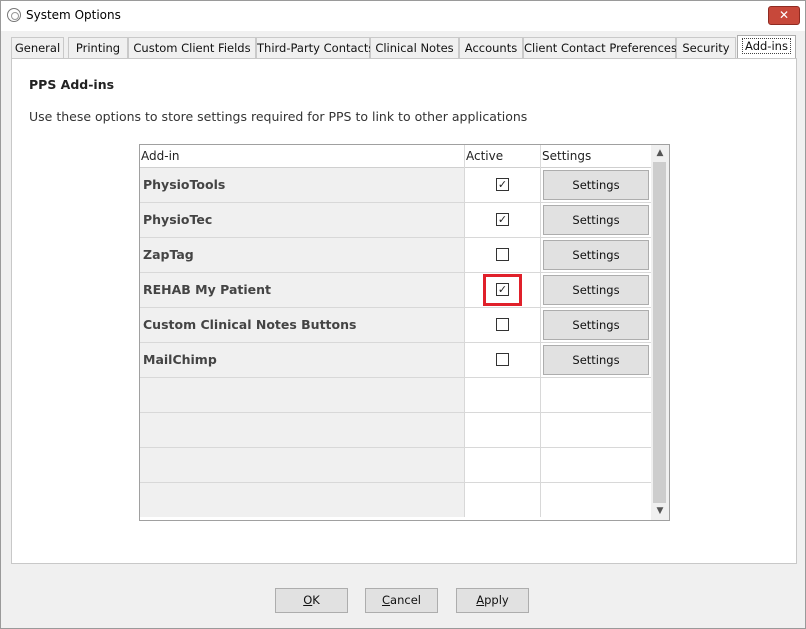  I want to click on tab-clinical-notes: Clinical Notes, so click(414, 47).